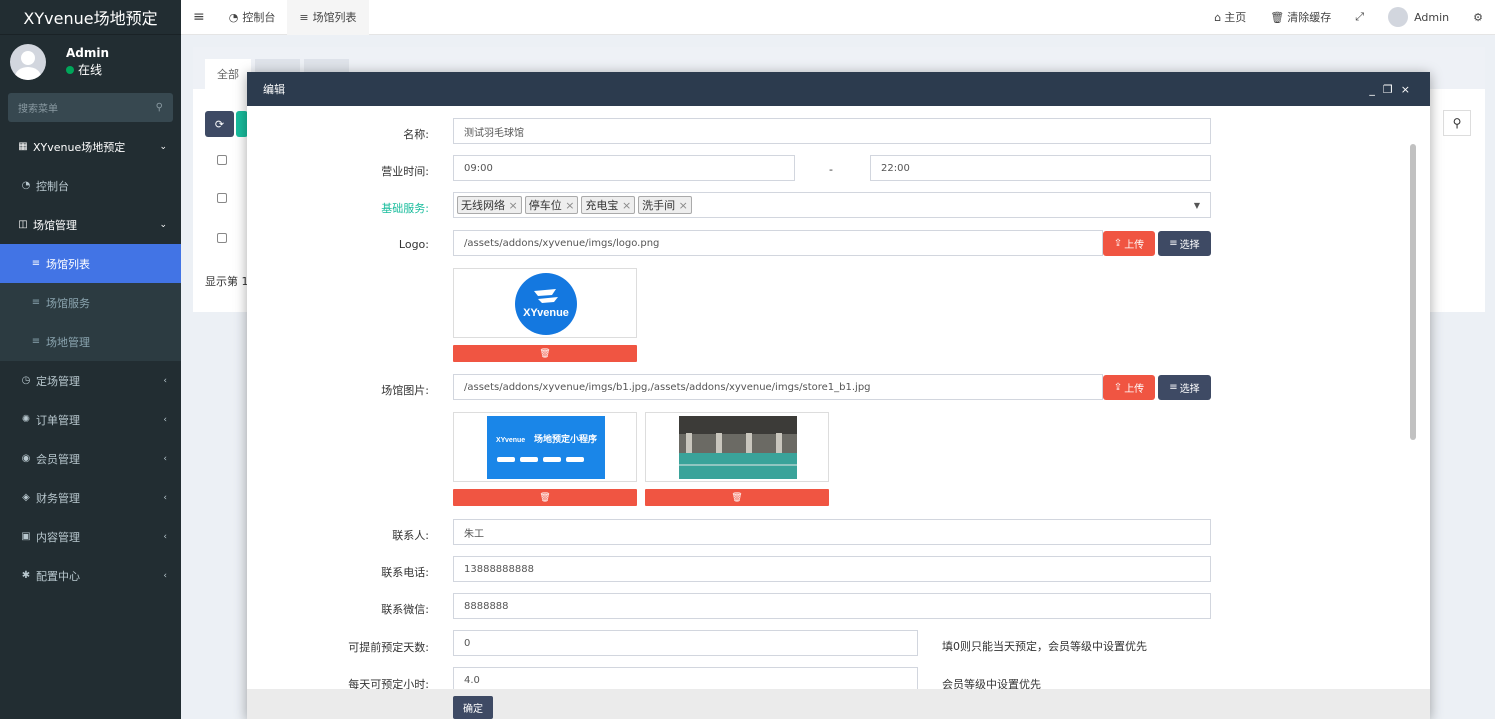  I want to click on tab-label: 场馆列表, so click(334, 17).